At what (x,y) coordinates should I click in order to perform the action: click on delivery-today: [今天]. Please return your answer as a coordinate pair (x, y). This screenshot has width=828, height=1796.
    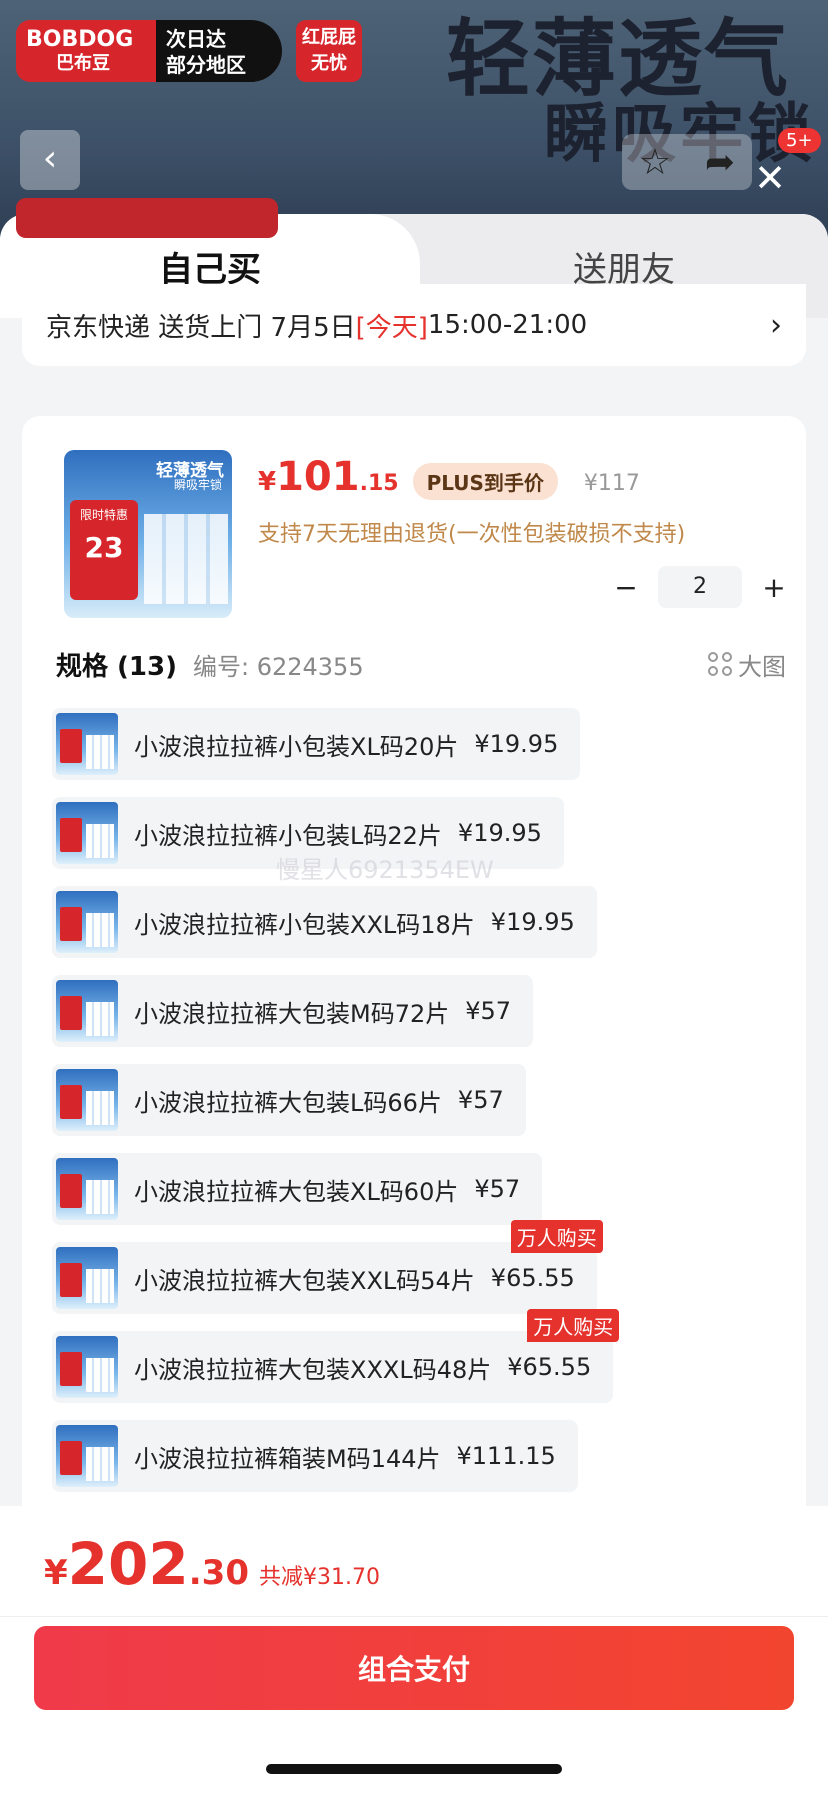
    Looking at the image, I should click on (391, 327).